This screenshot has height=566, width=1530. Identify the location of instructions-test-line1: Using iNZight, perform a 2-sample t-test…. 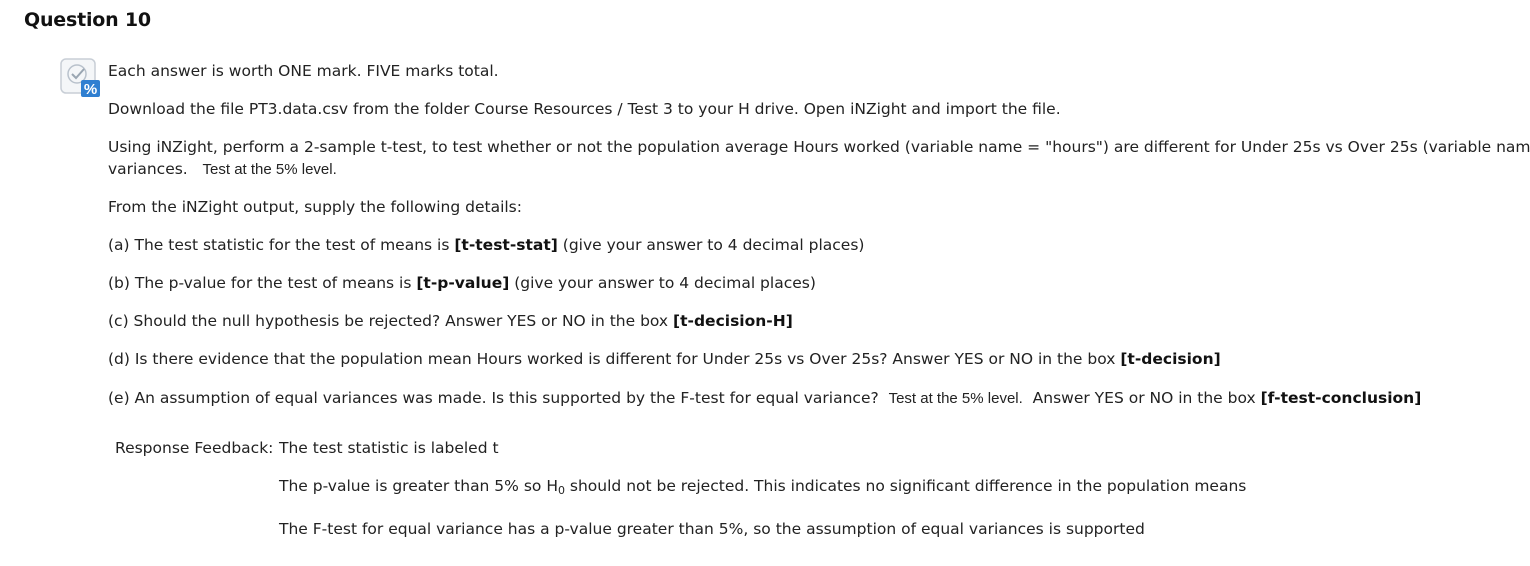
(819, 147).